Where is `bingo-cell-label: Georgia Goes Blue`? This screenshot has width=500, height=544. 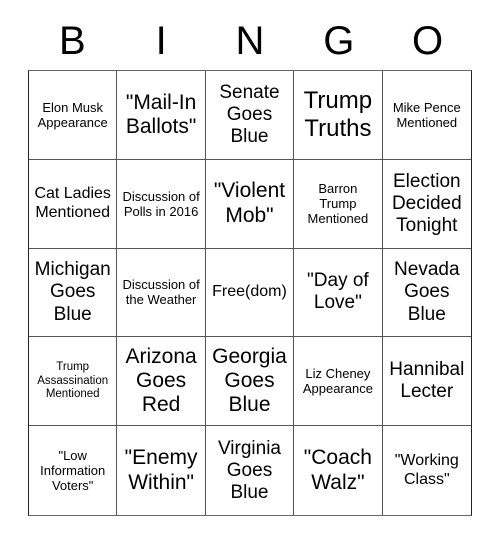 bingo-cell-label: Georgia Goes Blue is located at coordinates (249, 380).